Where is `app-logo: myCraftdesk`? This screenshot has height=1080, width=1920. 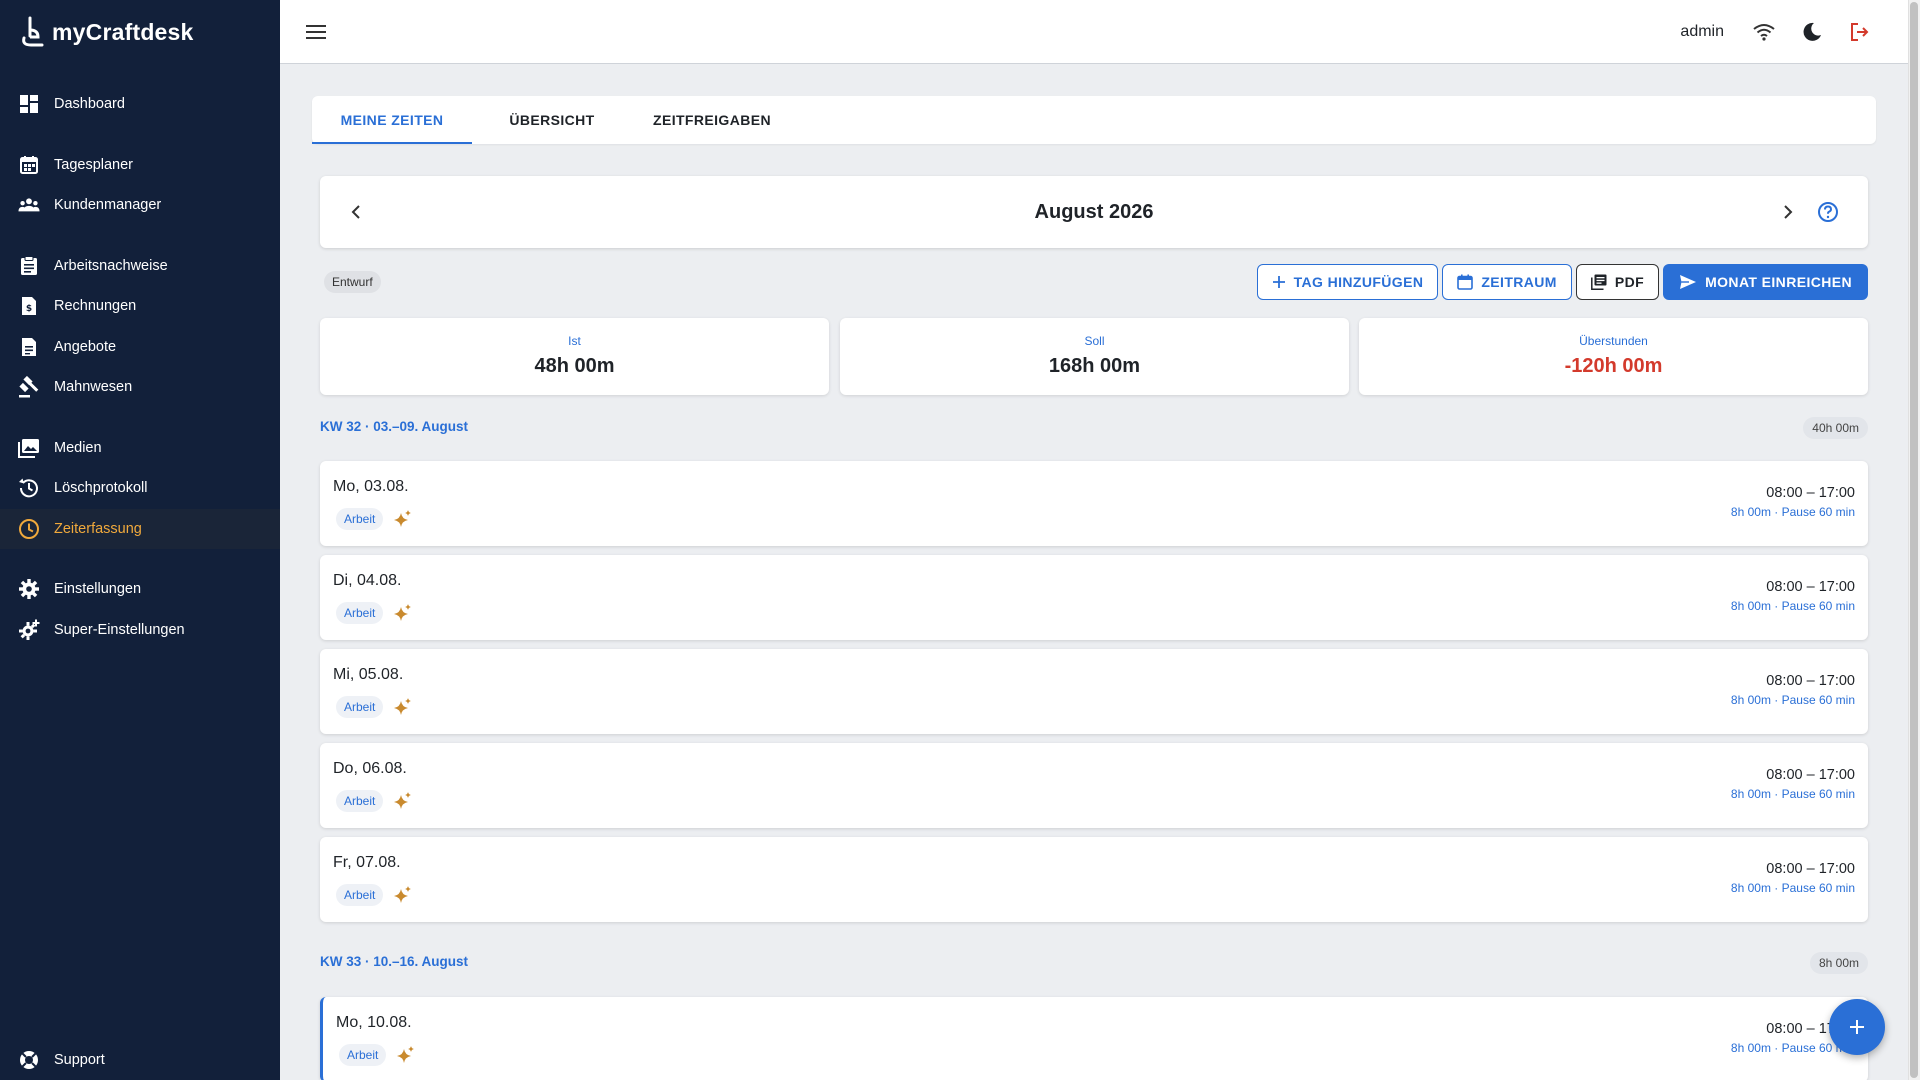
app-logo: myCraftdesk is located at coordinates (106, 32).